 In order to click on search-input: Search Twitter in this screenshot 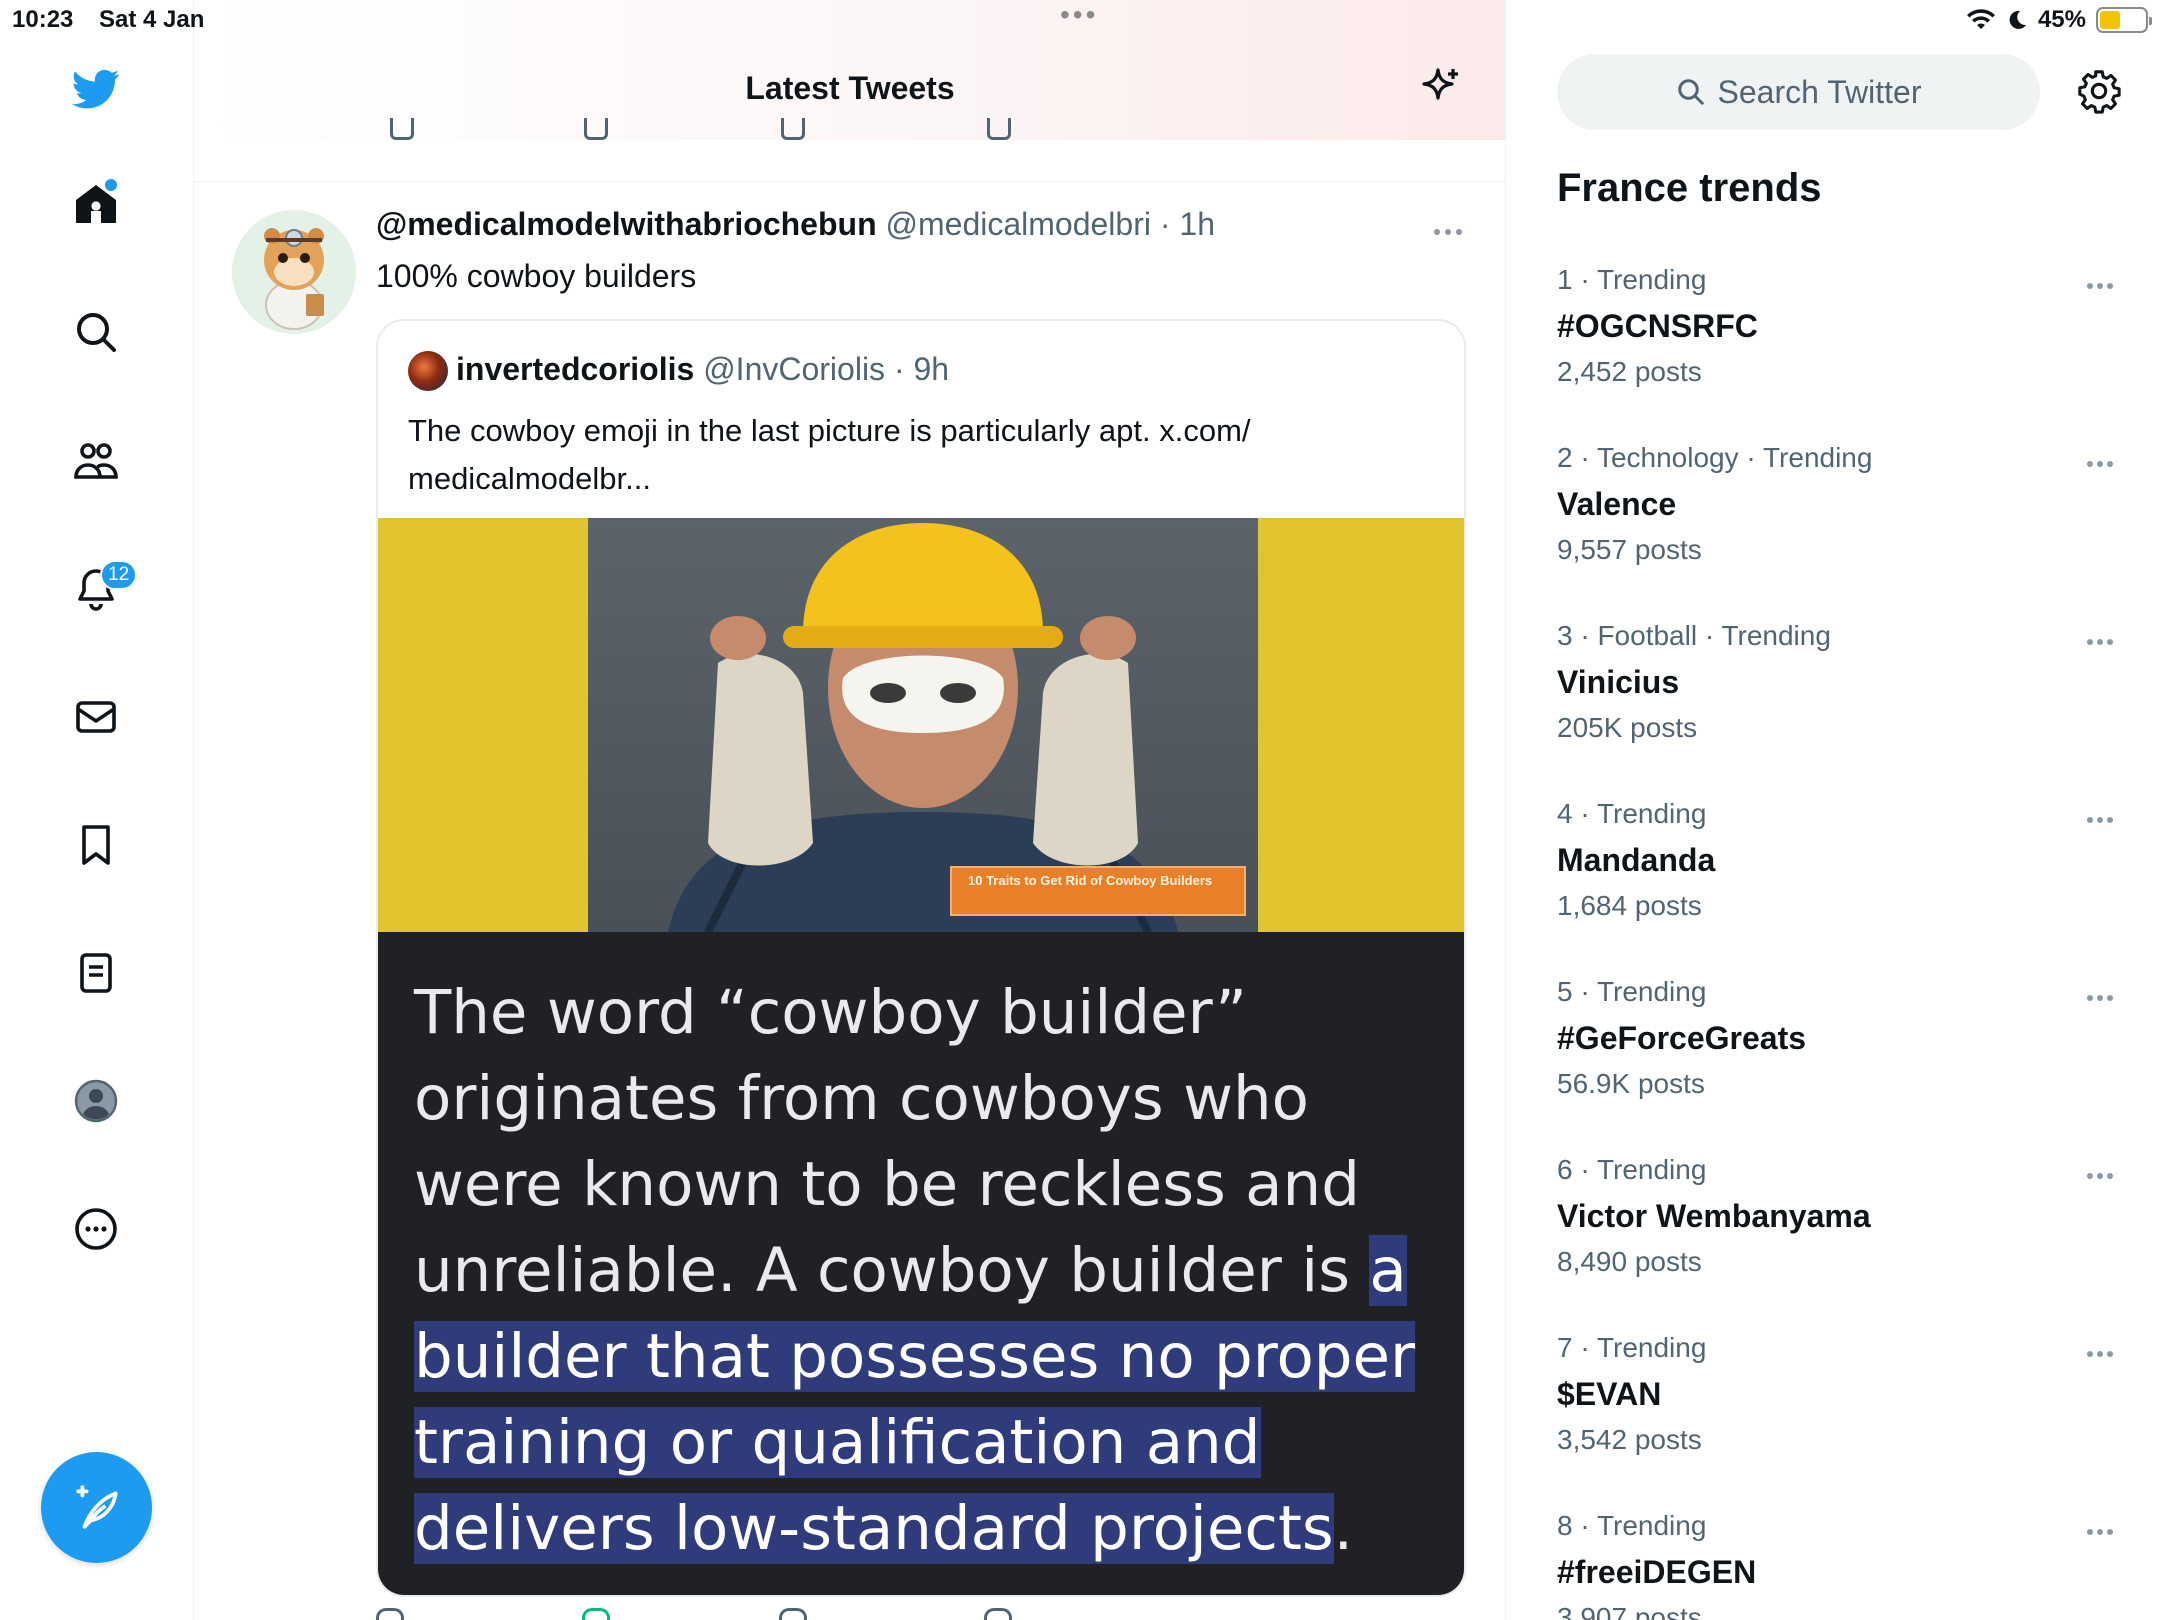, I will do `click(1798, 92)`.